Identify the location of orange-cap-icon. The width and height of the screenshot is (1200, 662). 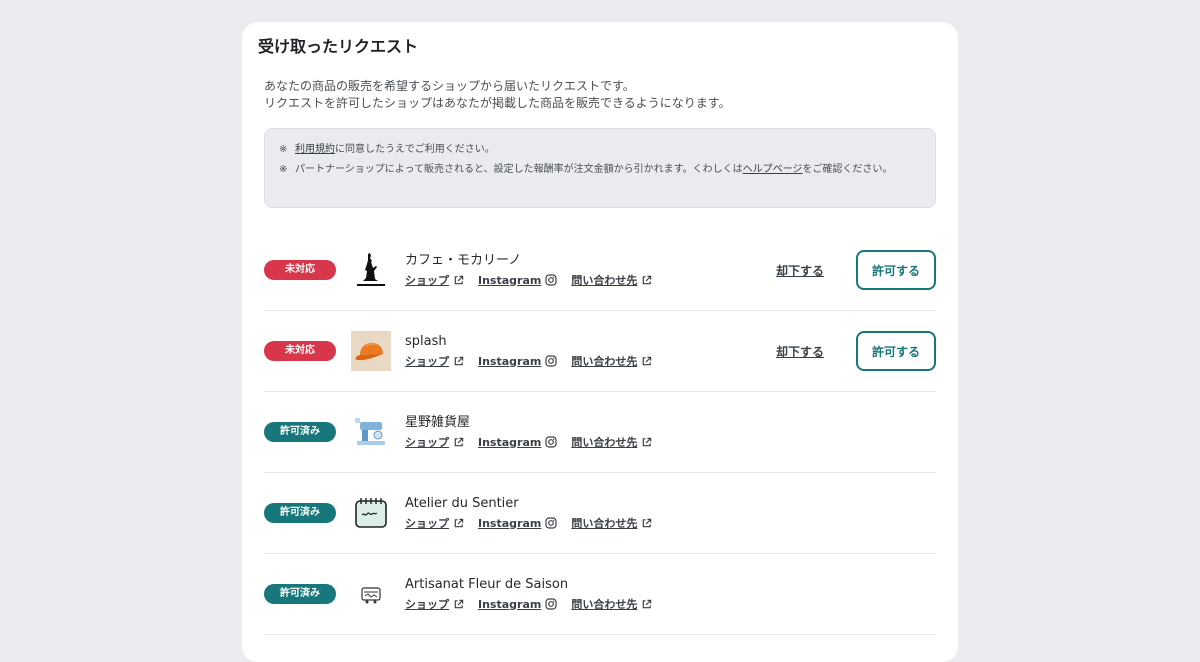
(371, 351).